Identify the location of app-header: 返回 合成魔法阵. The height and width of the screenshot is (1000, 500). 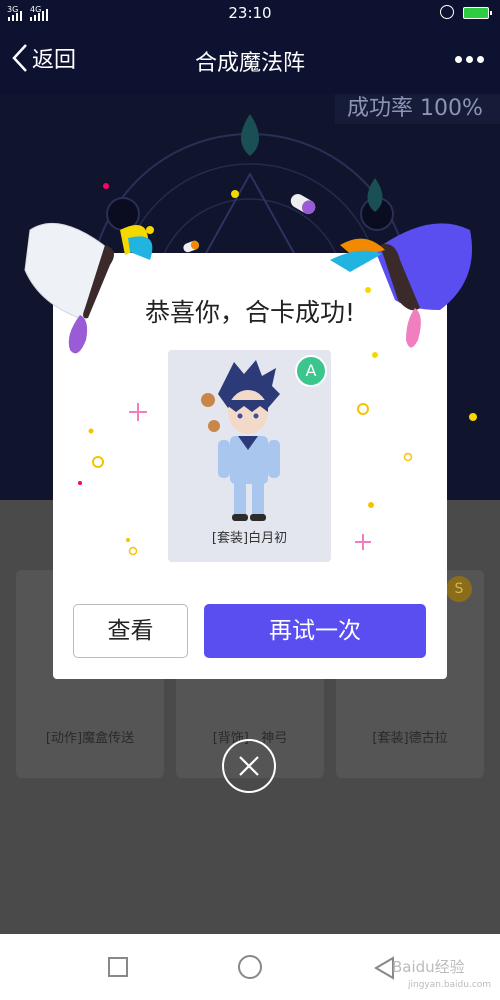
(250, 60).